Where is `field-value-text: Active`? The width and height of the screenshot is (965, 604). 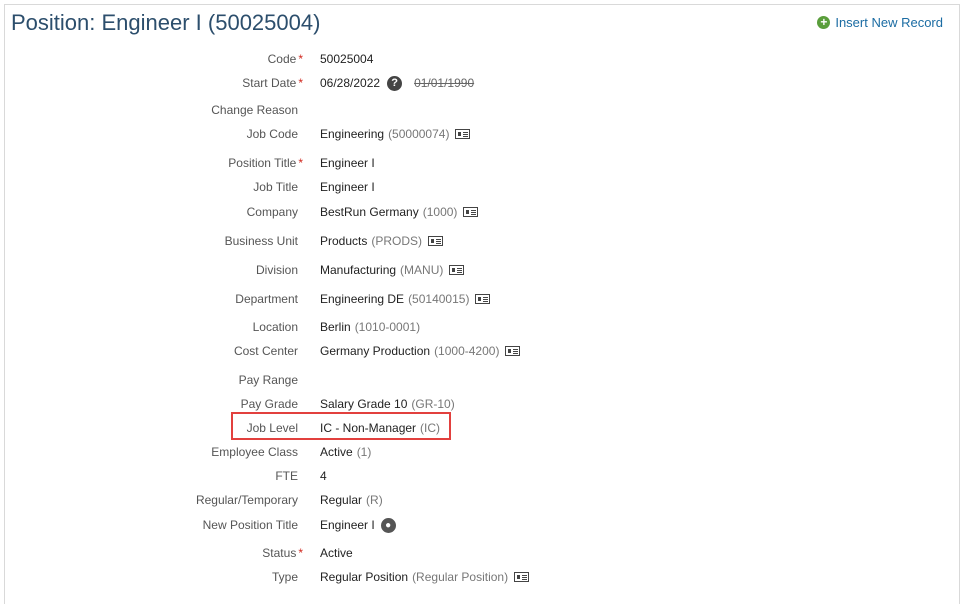
field-value-text: Active is located at coordinates (336, 452).